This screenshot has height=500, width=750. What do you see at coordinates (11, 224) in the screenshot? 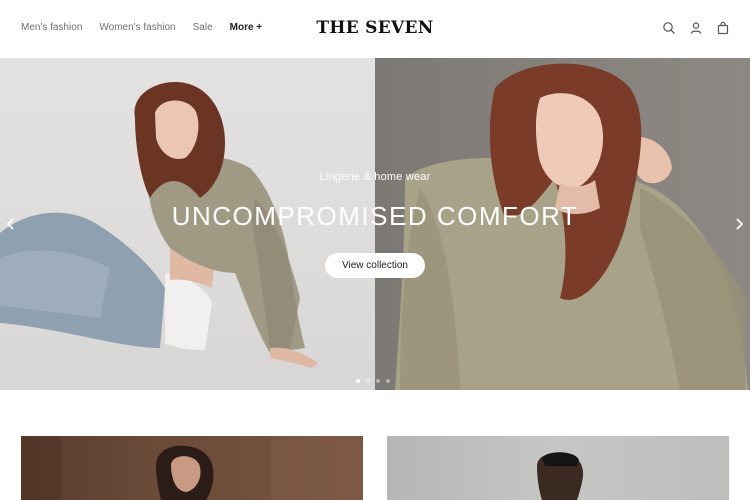
I see `chevron-left-icon` at bounding box center [11, 224].